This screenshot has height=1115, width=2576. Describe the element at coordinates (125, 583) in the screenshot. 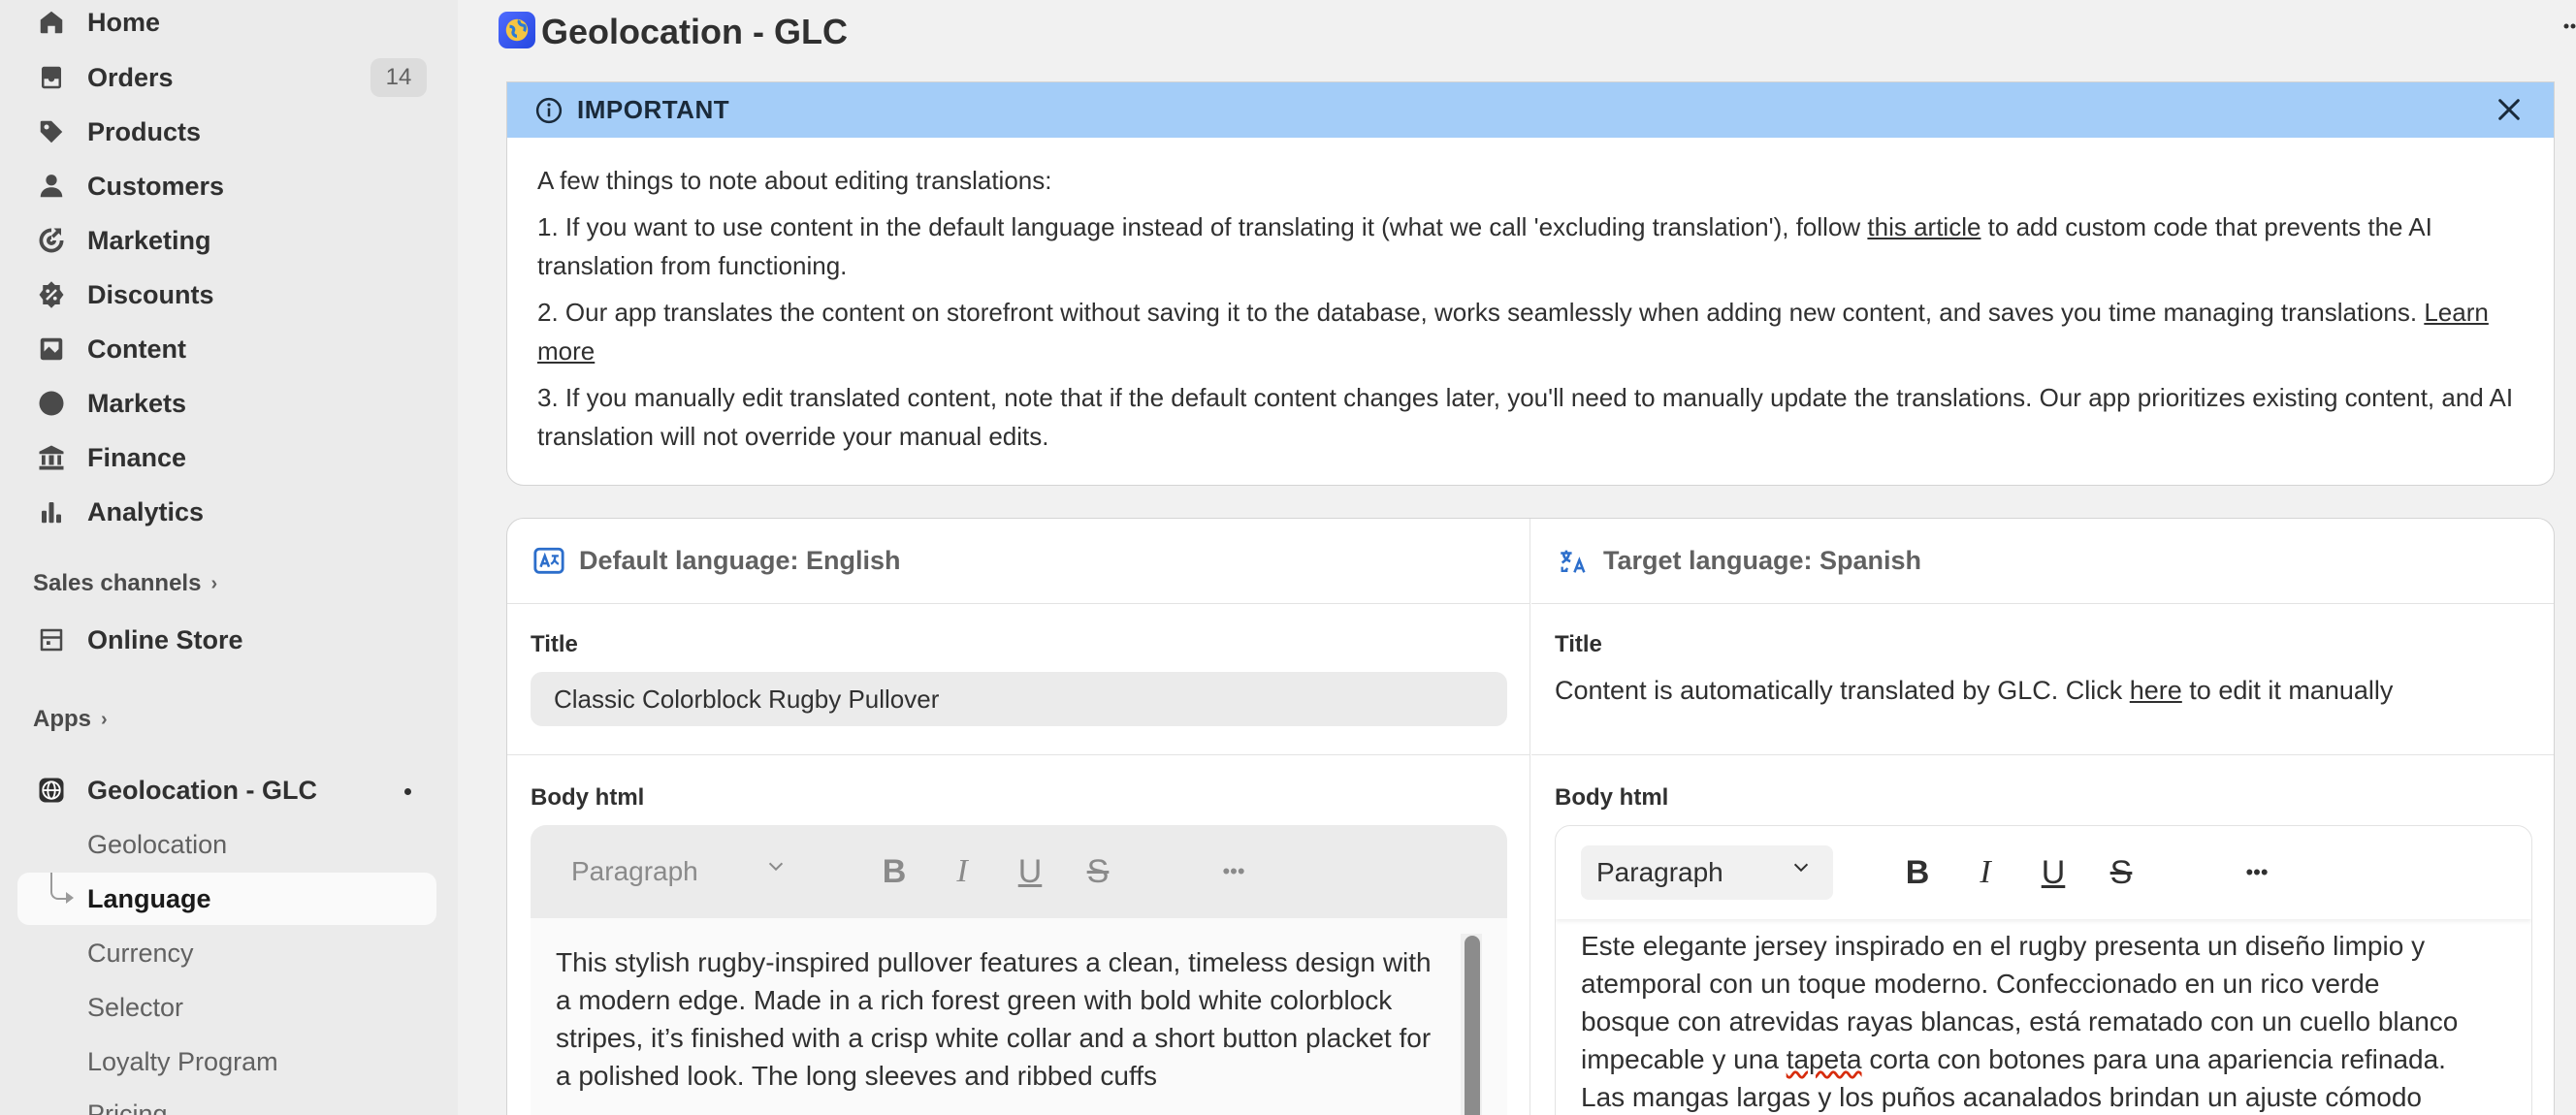

I see `sales-channels-header: Sales channels ›` at that location.